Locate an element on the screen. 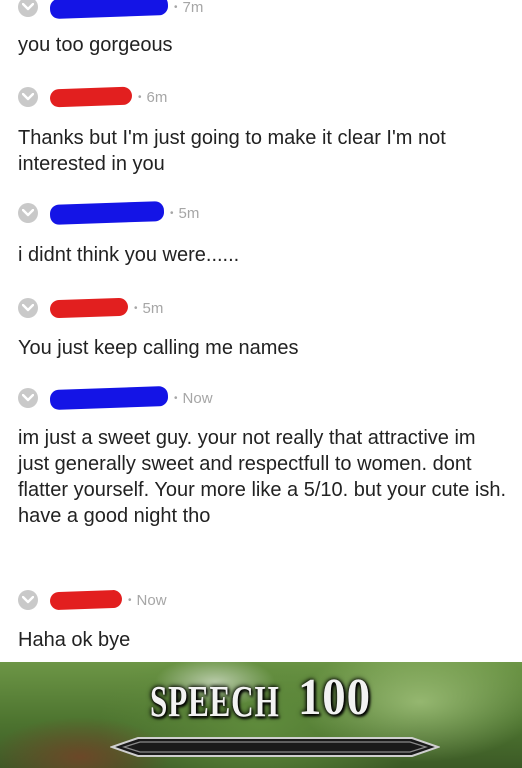  skill-name: SPEECH is located at coordinates (215, 700).